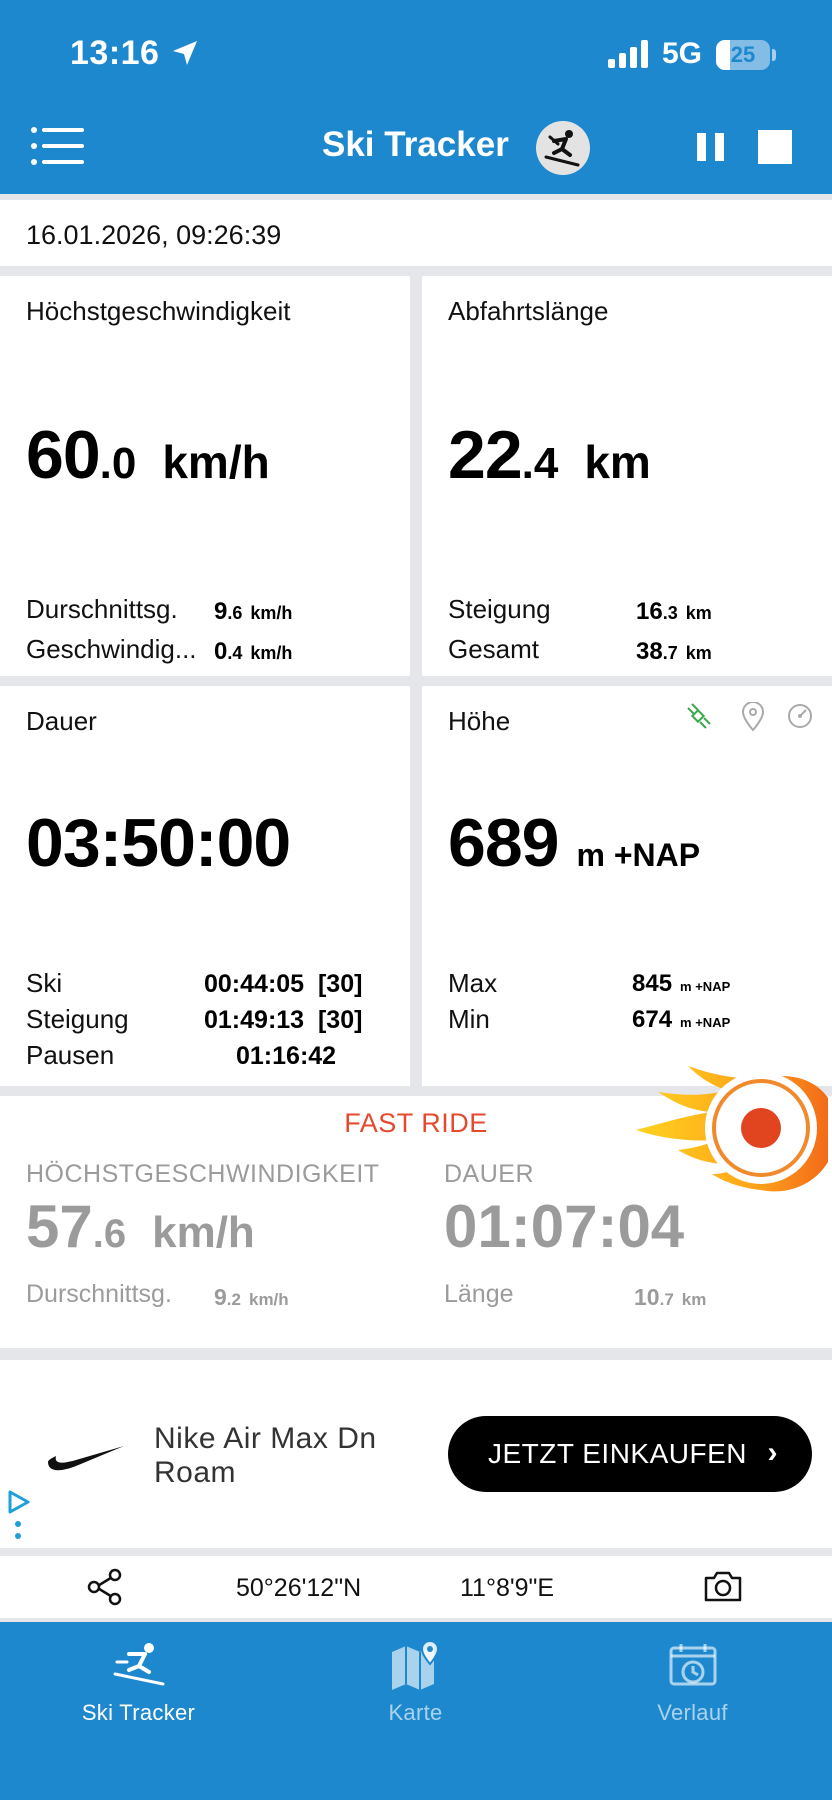 Image resolution: width=832 pixels, height=1800 pixels. I want to click on menu-button, so click(57, 146).